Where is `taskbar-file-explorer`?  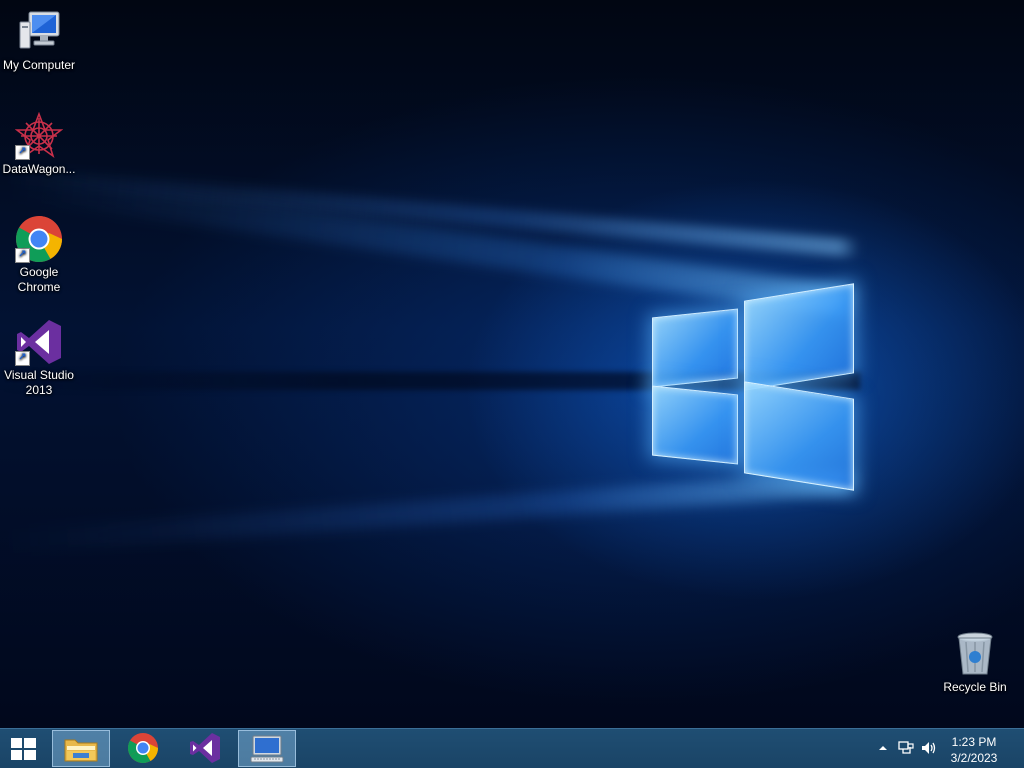 taskbar-file-explorer is located at coordinates (81, 748).